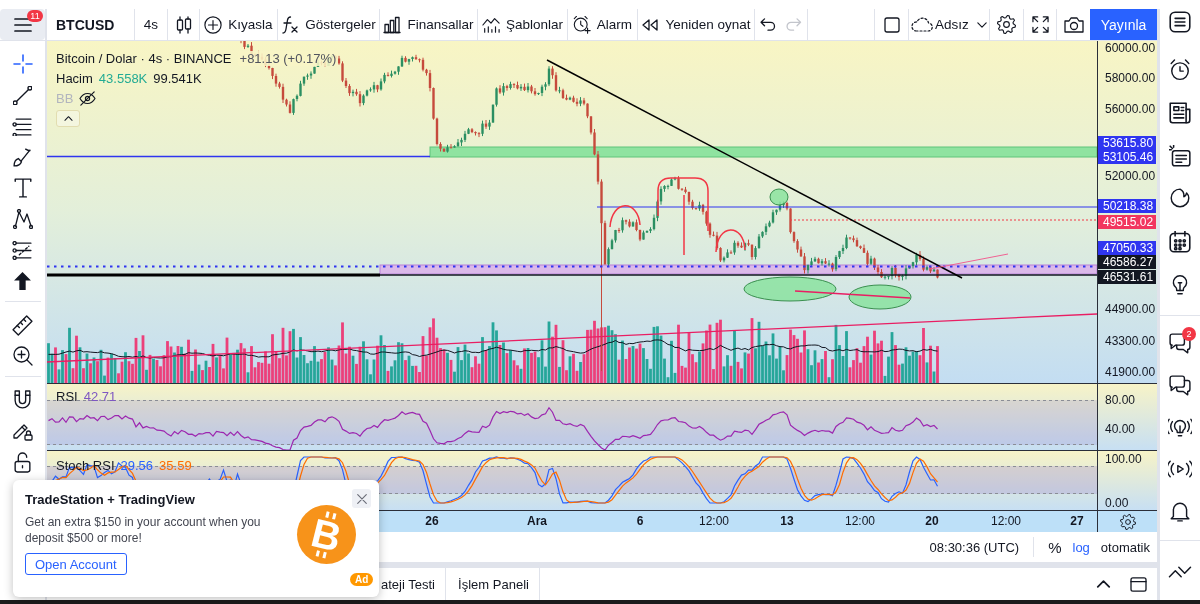 Image resolution: width=1200 pixels, height=604 pixels. Describe the element at coordinates (1130, 372) in the screenshot. I see `price-axis-label: 41900.00` at that location.